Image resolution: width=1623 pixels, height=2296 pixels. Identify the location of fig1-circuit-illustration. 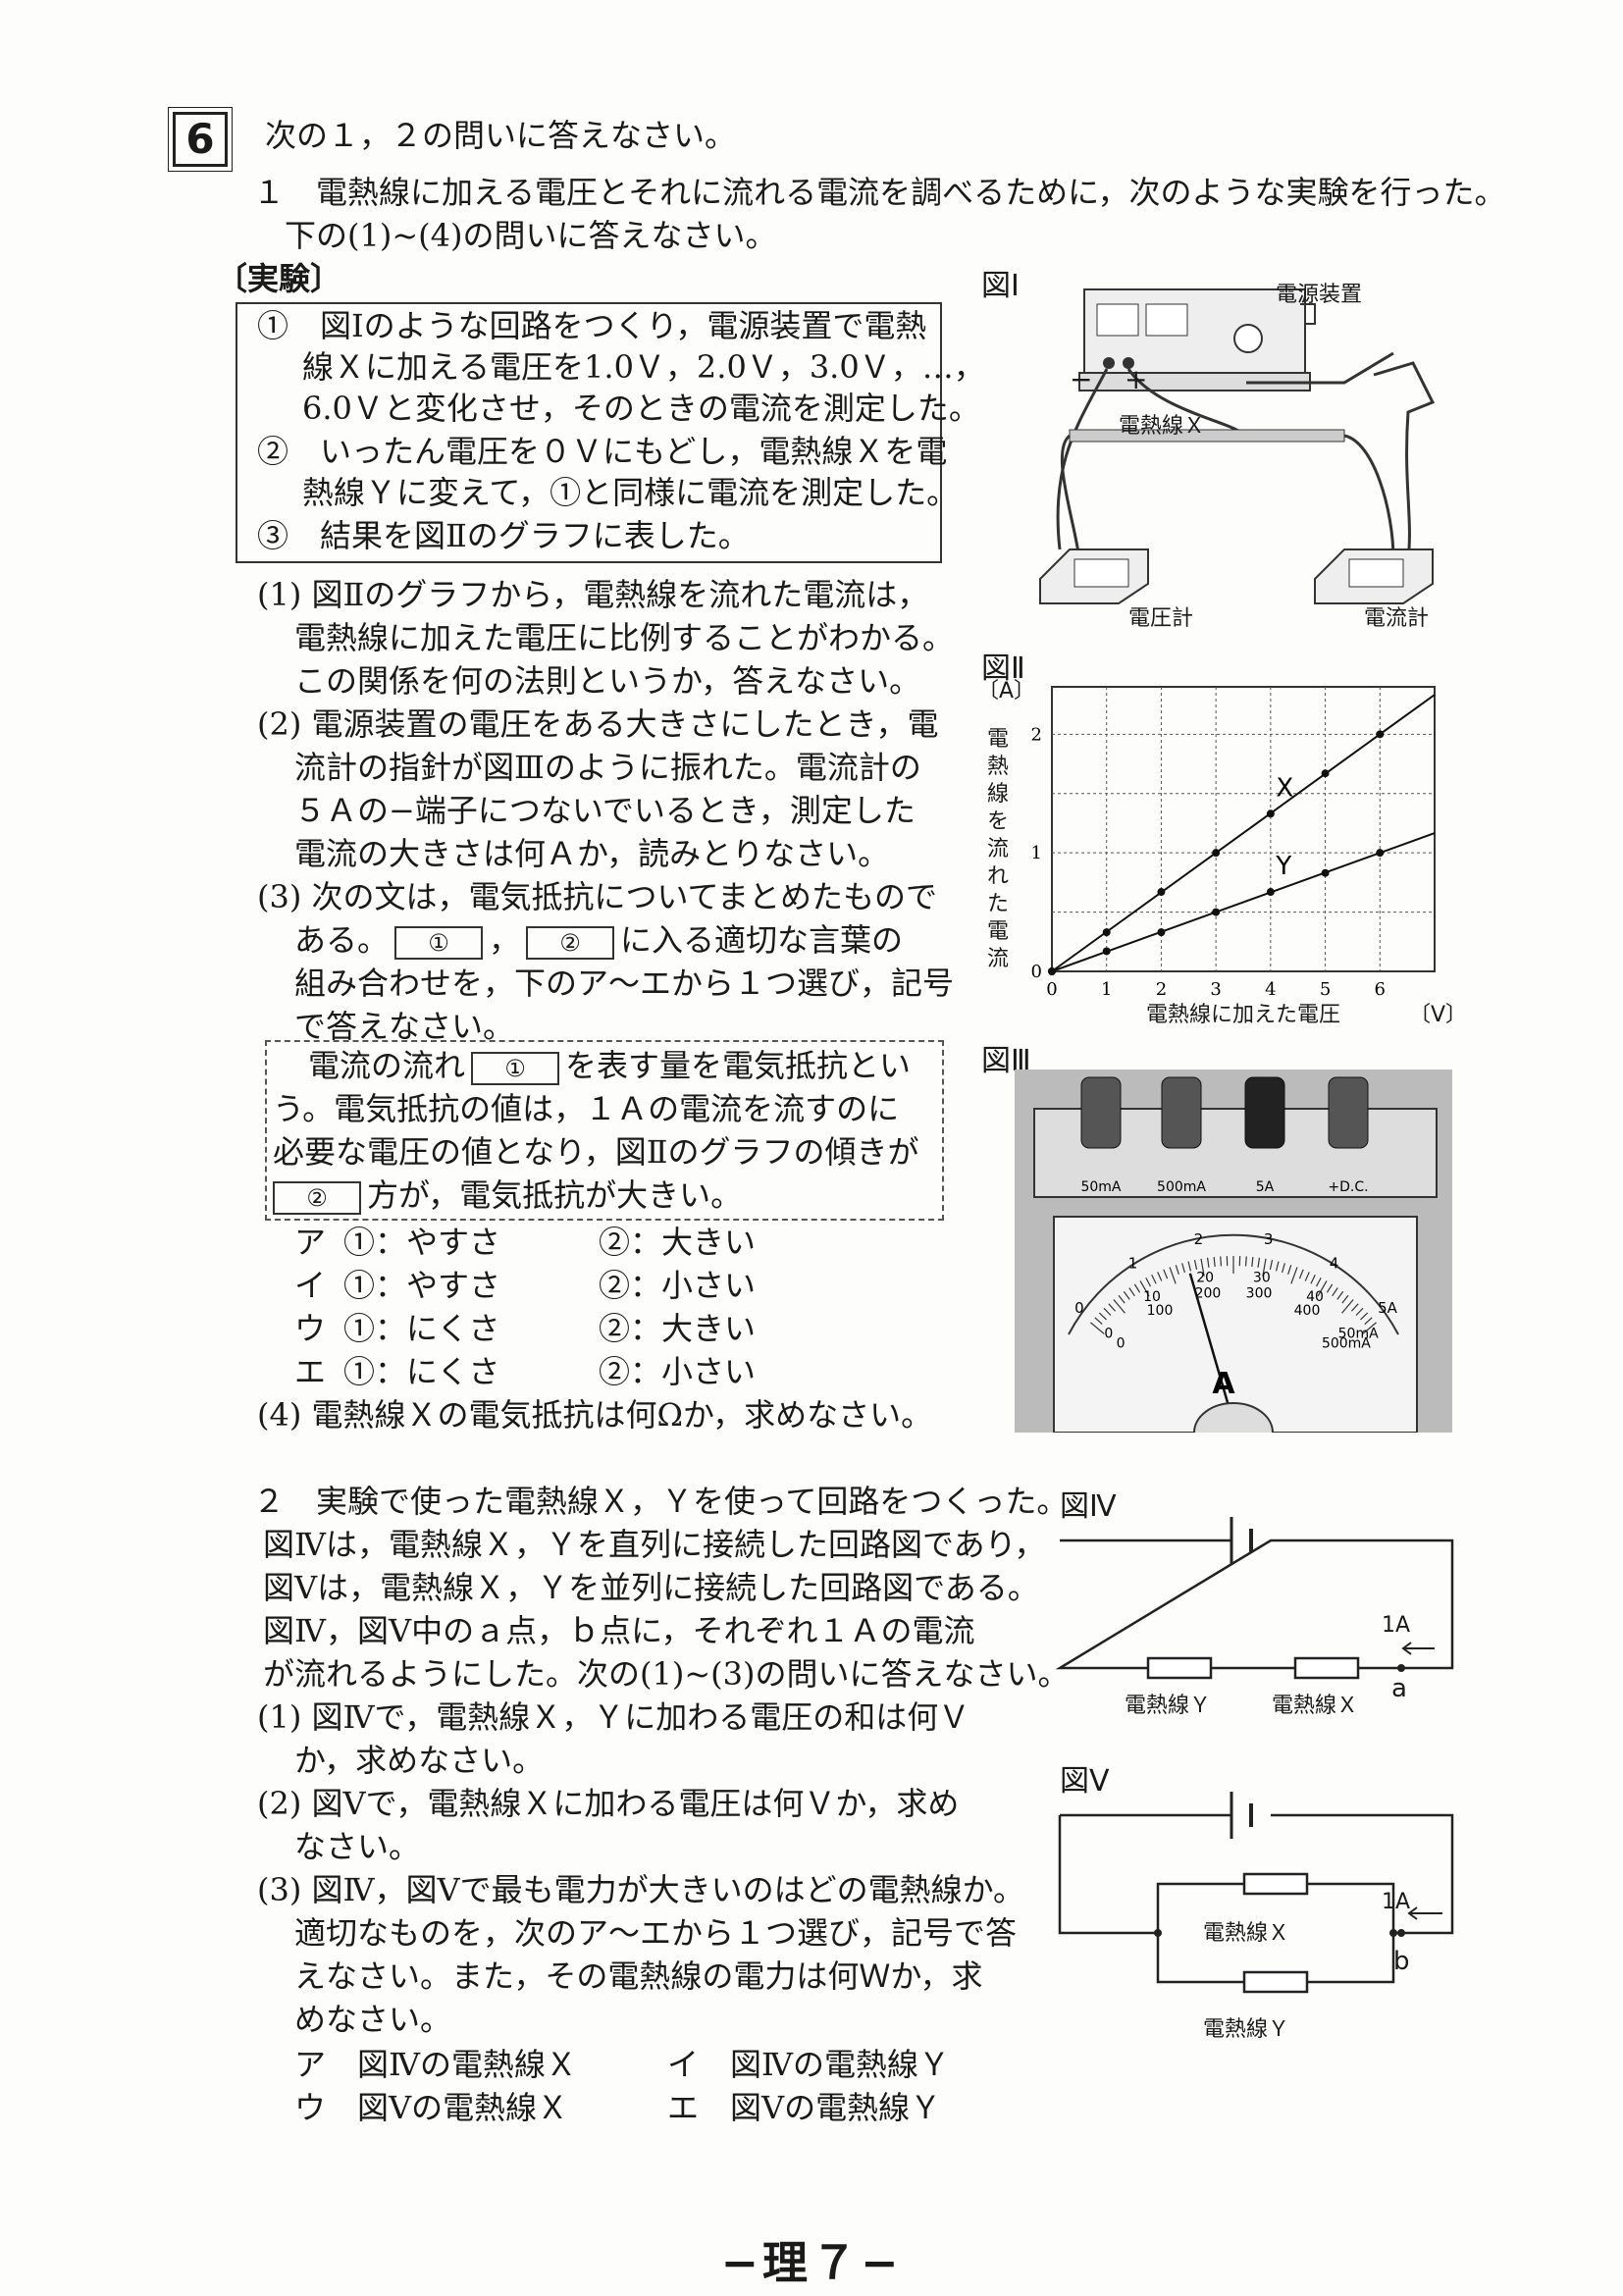
(1237, 446).